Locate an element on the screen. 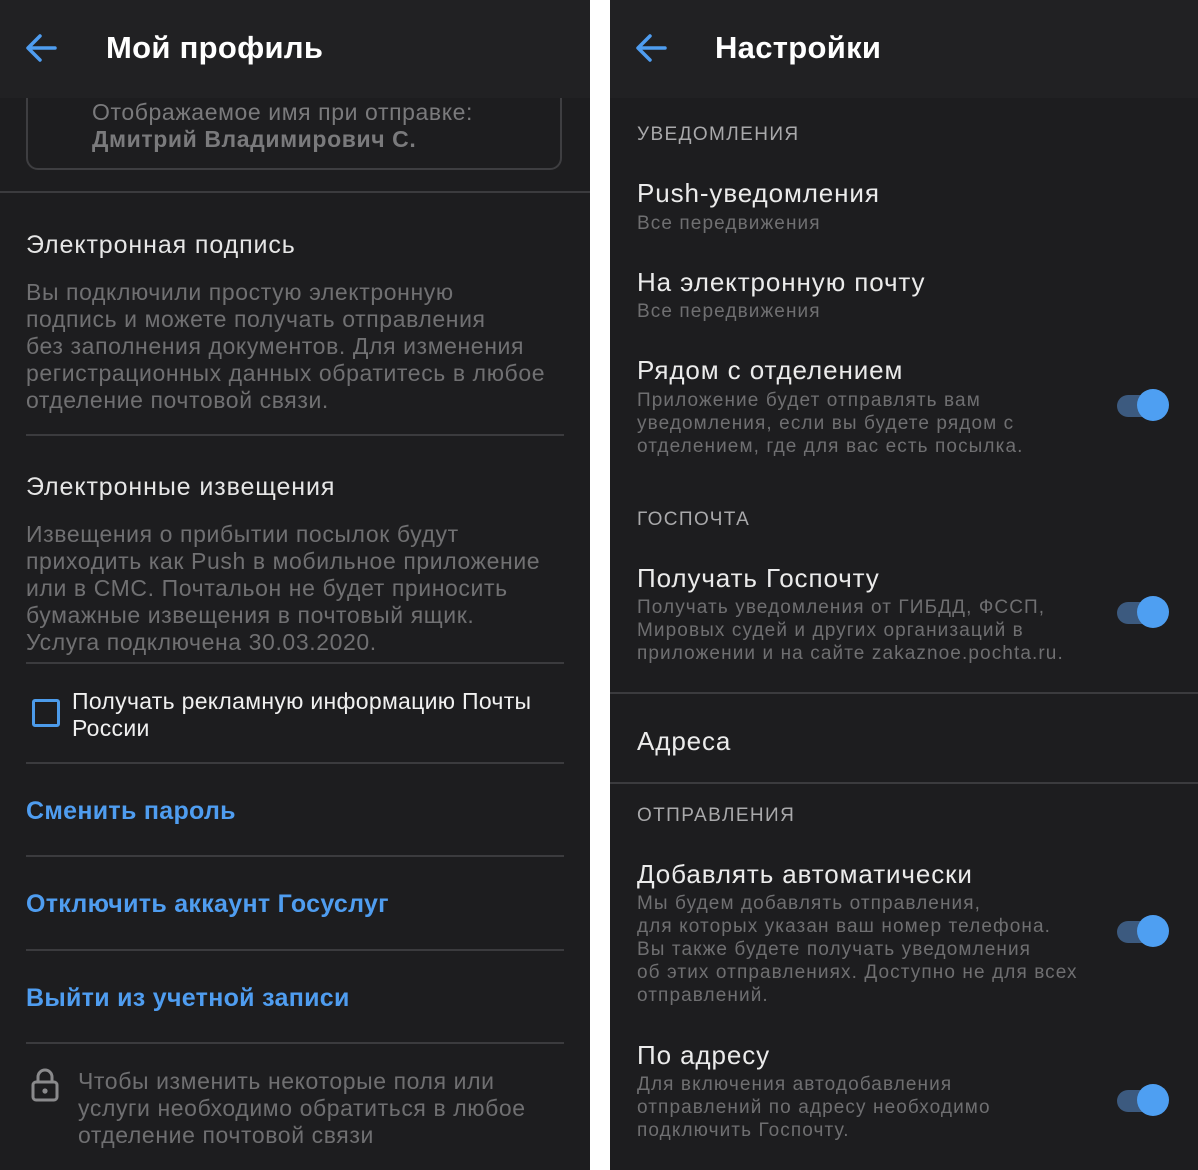 This screenshot has width=1198, height=1170. nearby-office-title: Рядом с отделением is located at coordinates (770, 370).